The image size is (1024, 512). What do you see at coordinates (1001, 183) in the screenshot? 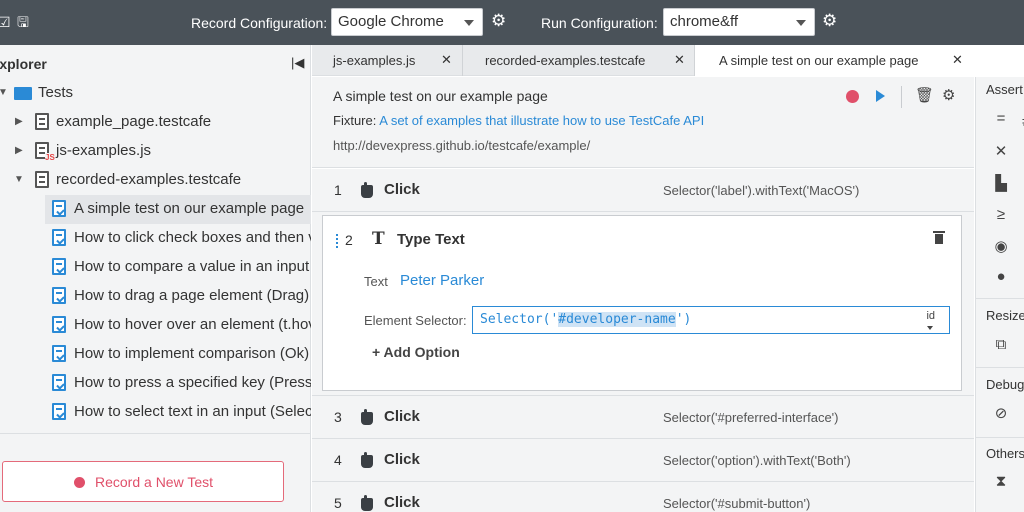
I see `contains-icon: ▙` at bounding box center [1001, 183].